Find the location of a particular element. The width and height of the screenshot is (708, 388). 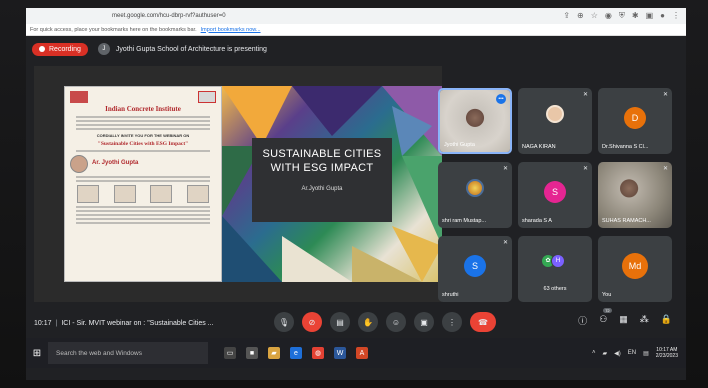

volume-icon: ◀) is located at coordinates (617, 353).